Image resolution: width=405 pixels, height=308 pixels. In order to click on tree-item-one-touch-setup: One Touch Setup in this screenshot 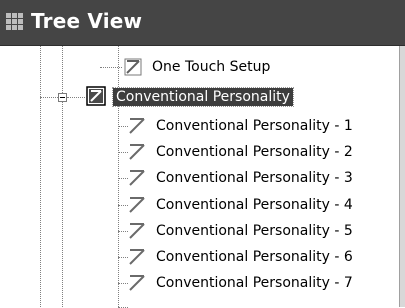, I will do `click(211, 67)`.